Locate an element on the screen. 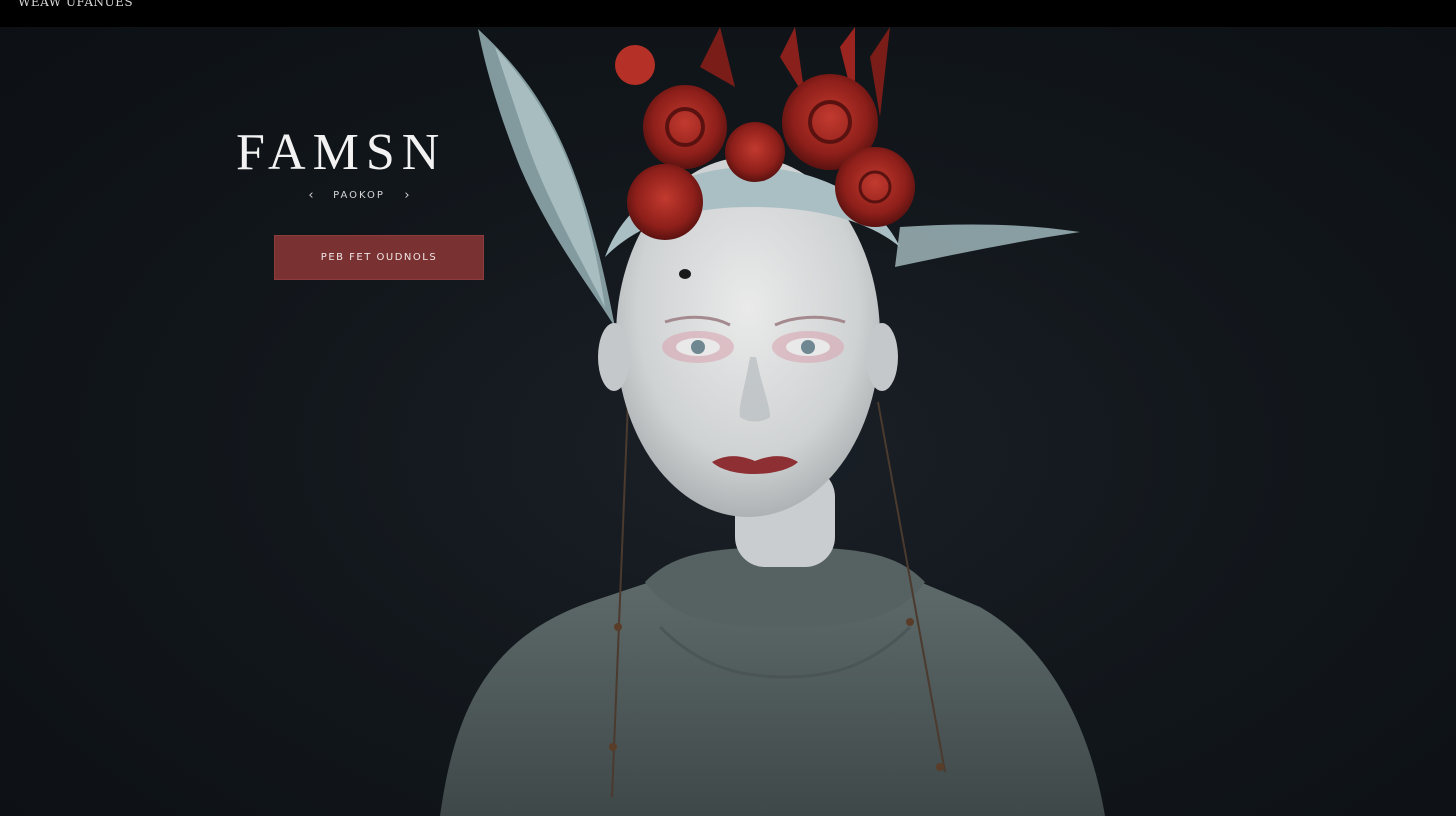 Image resolution: width=1456 pixels, height=816 pixels. carousel-nav-label: PAOKOP is located at coordinates (359, 195).